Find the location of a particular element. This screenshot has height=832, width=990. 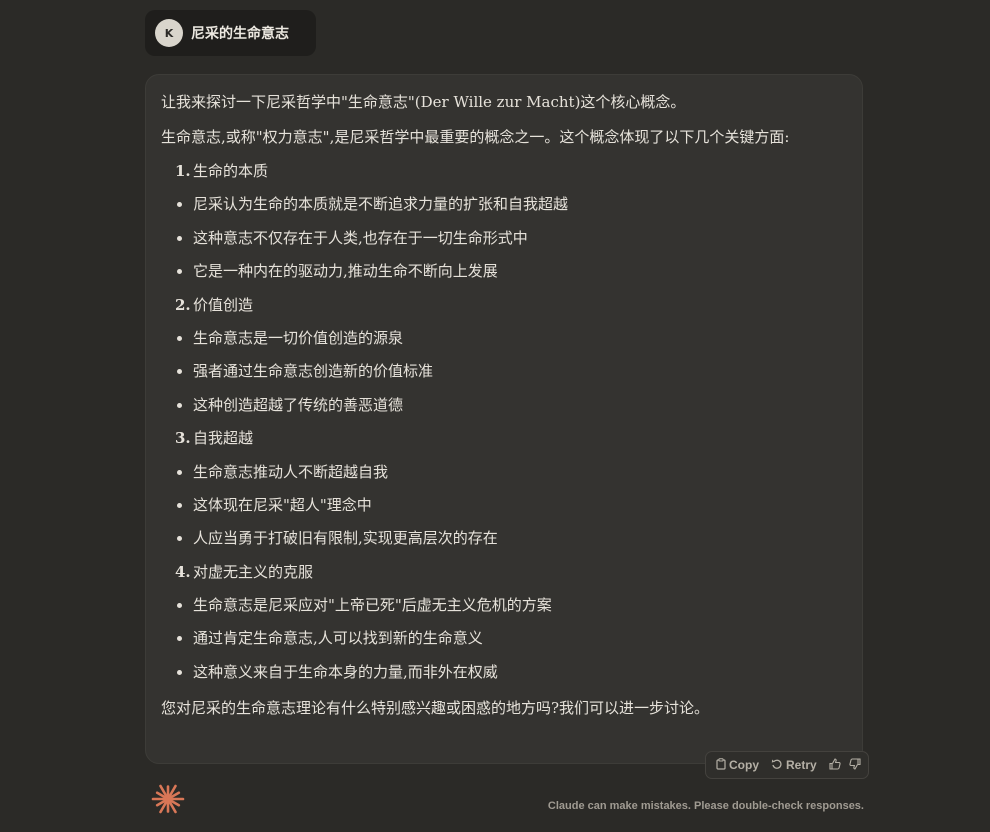

message-actions-bar: Copy Retry is located at coordinates (787, 765).